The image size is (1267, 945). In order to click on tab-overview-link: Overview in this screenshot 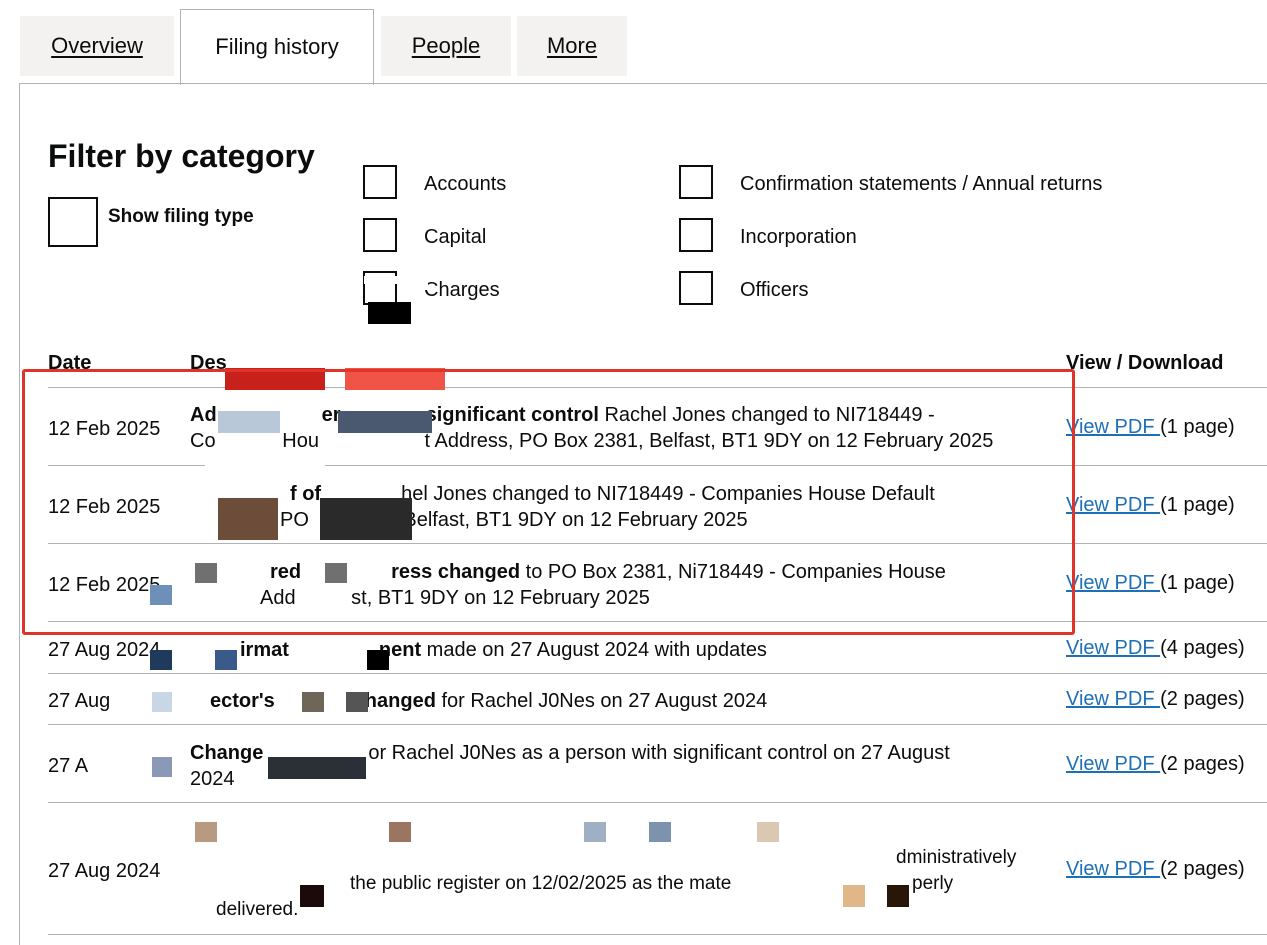, I will do `click(97, 45)`.